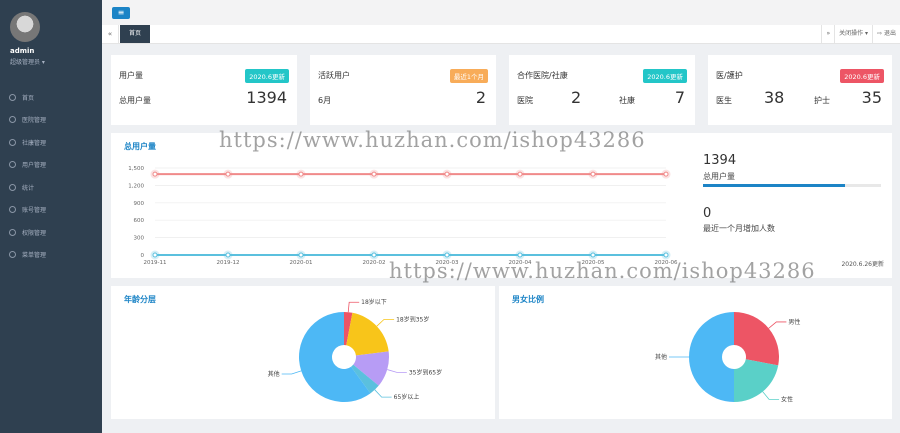  Describe the element at coordinates (886, 34) in the screenshot. I see `exit-button: ⇨ 退出` at that location.